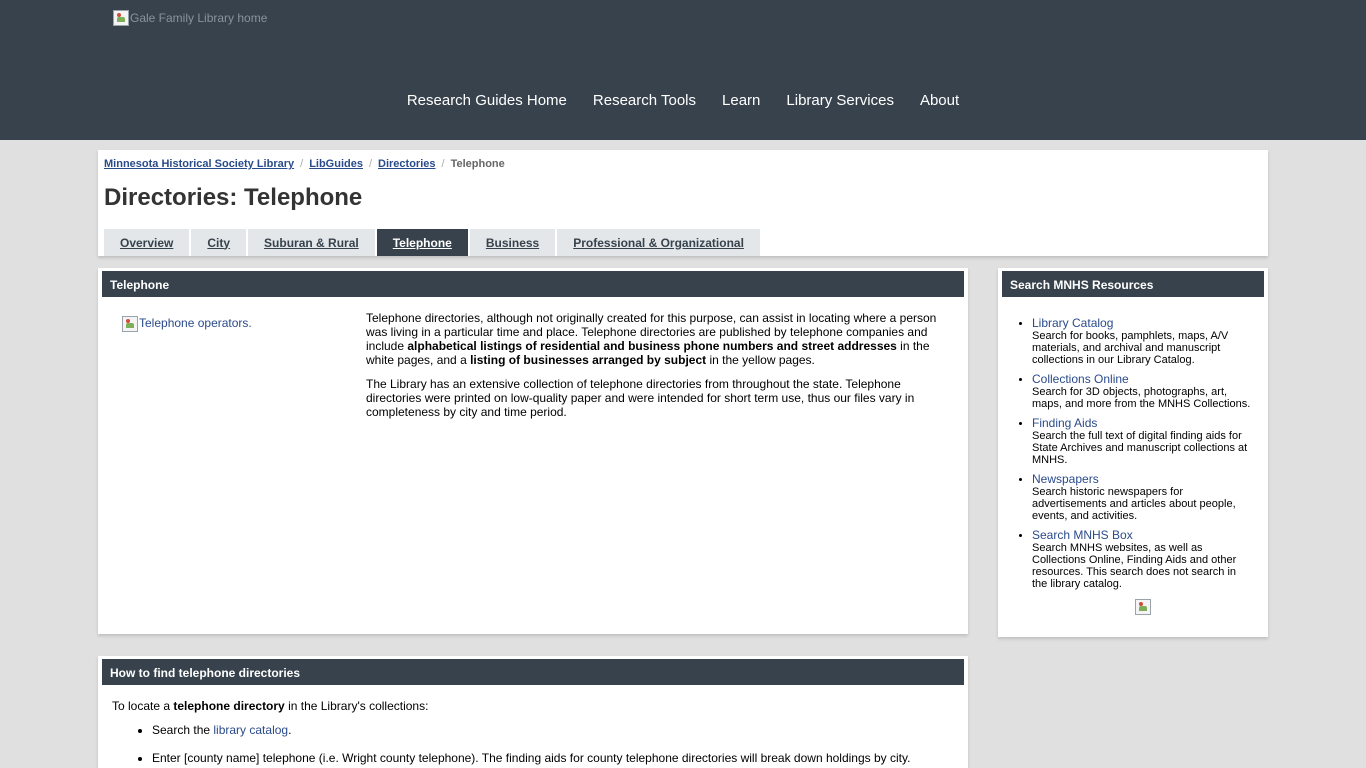  Describe the element at coordinates (406, 164) in the screenshot. I see `breadcrumb-directories: Directories` at that location.